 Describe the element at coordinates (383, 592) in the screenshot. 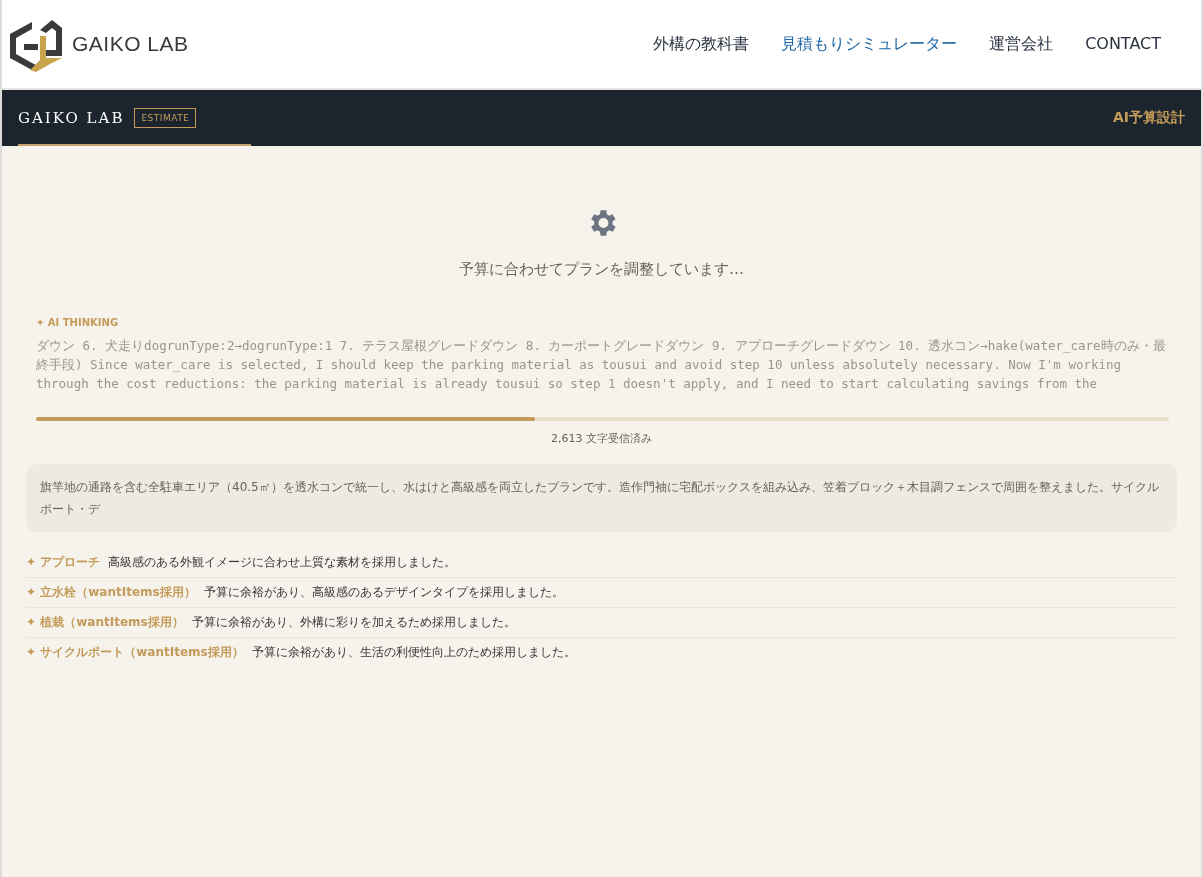

I see `reason-text: 予算に余裕があり、高級感のあるデザインタイプを採用しました。` at that location.